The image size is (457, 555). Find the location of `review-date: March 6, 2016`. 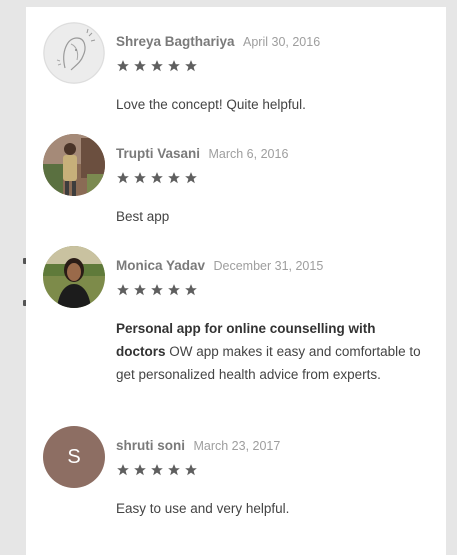

review-date: March 6, 2016 is located at coordinates (248, 154).